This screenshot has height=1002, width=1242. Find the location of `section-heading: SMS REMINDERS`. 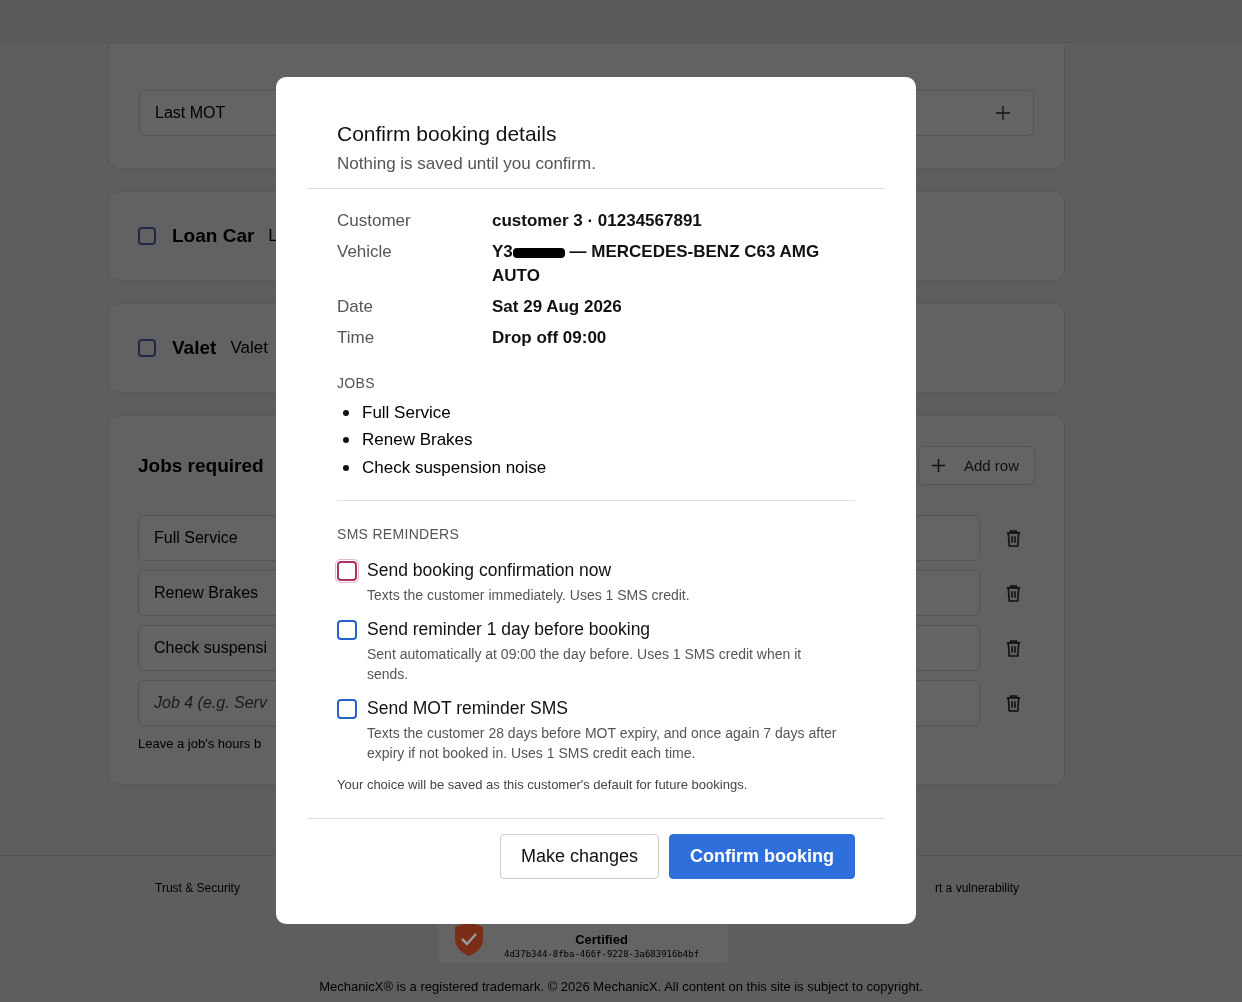

section-heading: SMS REMINDERS is located at coordinates (399, 533).